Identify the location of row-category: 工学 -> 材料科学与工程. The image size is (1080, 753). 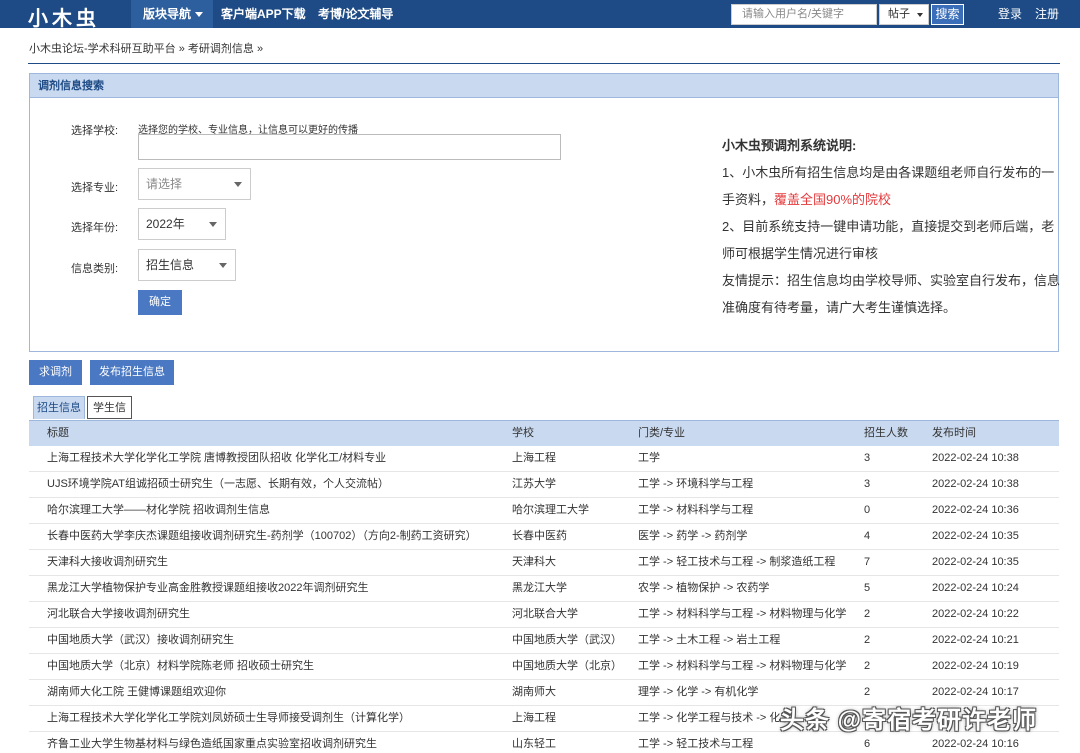
(696, 510).